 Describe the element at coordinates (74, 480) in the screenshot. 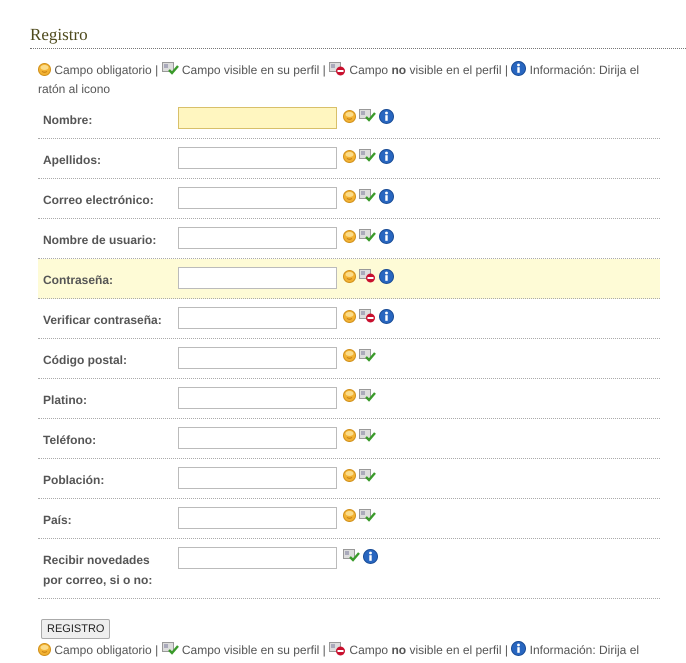

I see `field-label: Población:` at that location.